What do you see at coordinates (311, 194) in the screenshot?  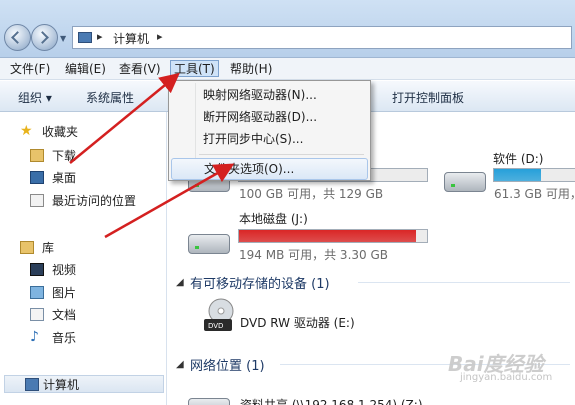 I see `drive-c-size: 100 GB 可用，共 129 GB` at bounding box center [311, 194].